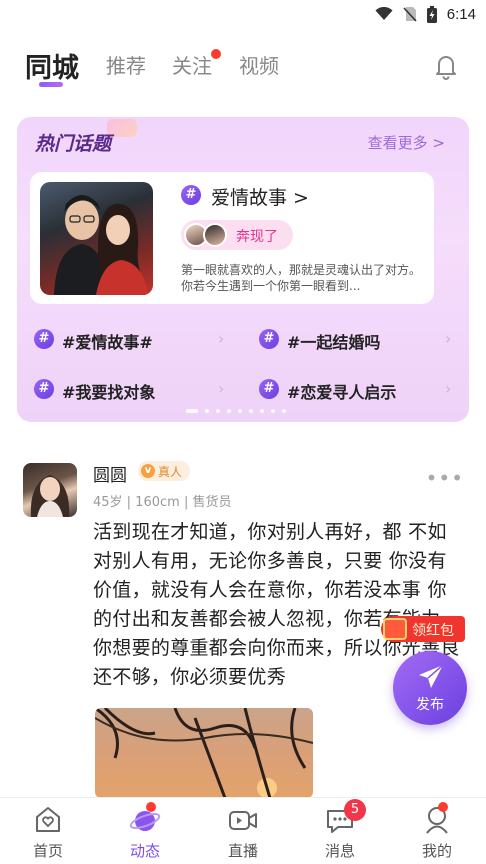 This screenshot has height=864, width=486. Describe the element at coordinates (340, 830) in the screenshot. I see `nav-messages: 5 消息` at that location.